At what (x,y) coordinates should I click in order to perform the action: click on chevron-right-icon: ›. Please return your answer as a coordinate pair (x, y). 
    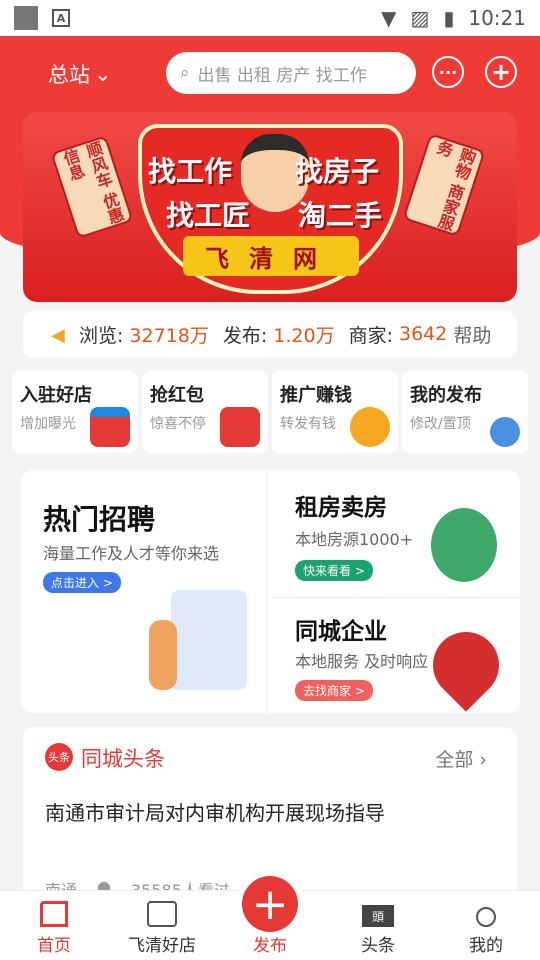
    Looking at the image, I should click on (483, 760).